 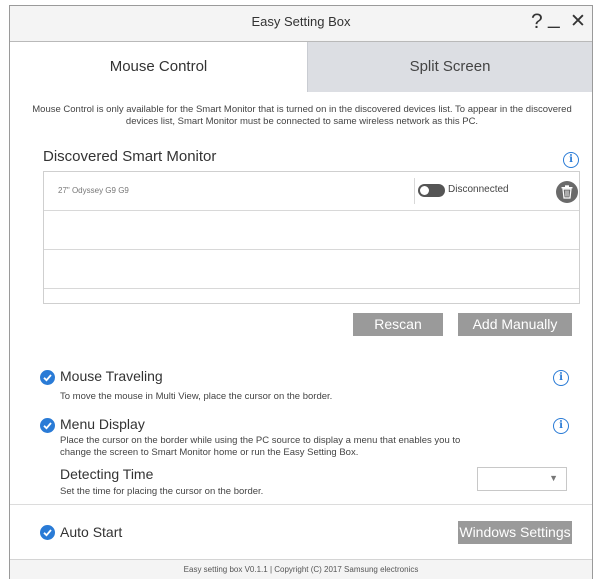 I want to click on delete-device-button, so click(x=567, y=192).